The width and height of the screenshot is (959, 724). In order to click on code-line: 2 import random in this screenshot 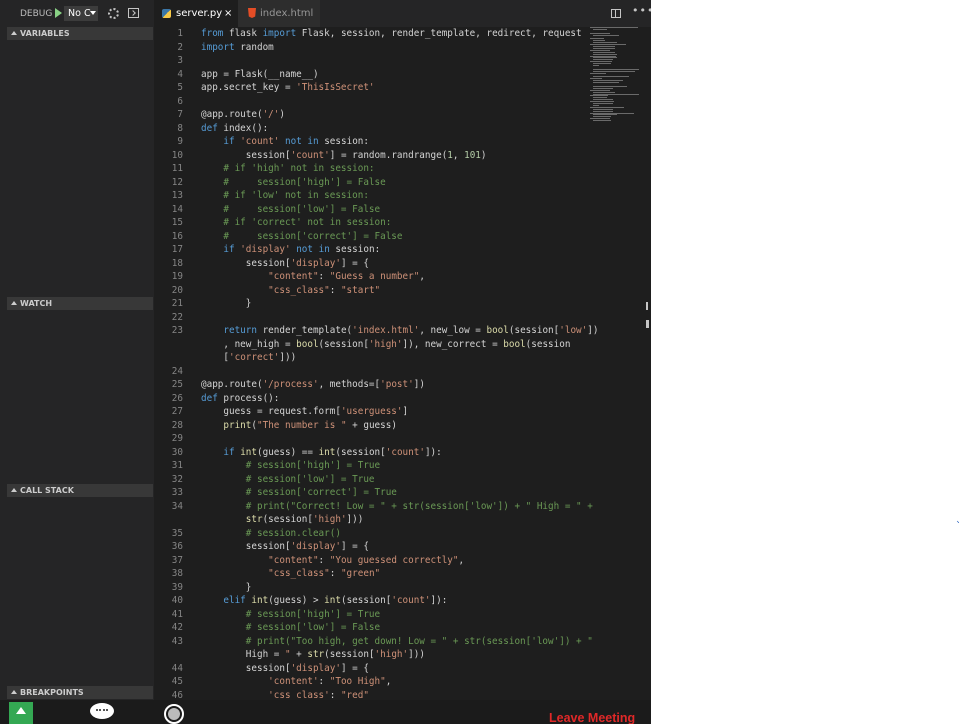, I will do `click(402, 48)`.